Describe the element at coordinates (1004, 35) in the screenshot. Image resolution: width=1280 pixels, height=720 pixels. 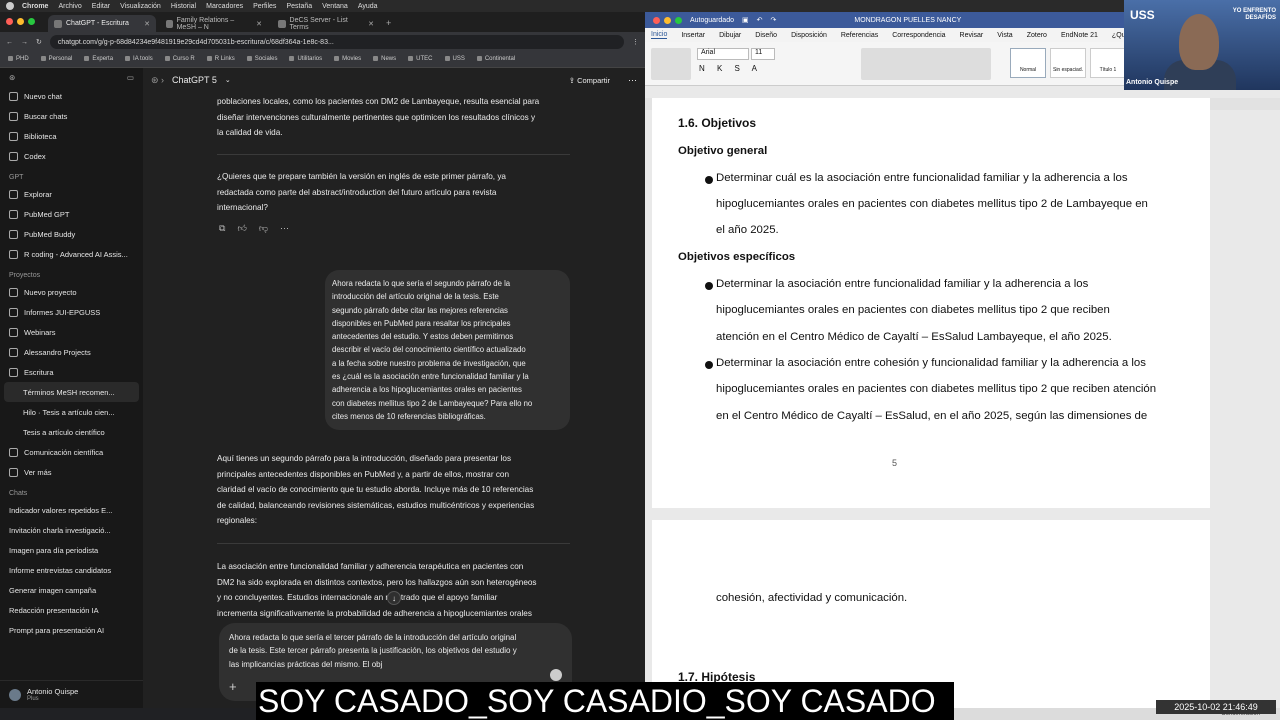
I see `ribbon-tab: Vista` at that location.